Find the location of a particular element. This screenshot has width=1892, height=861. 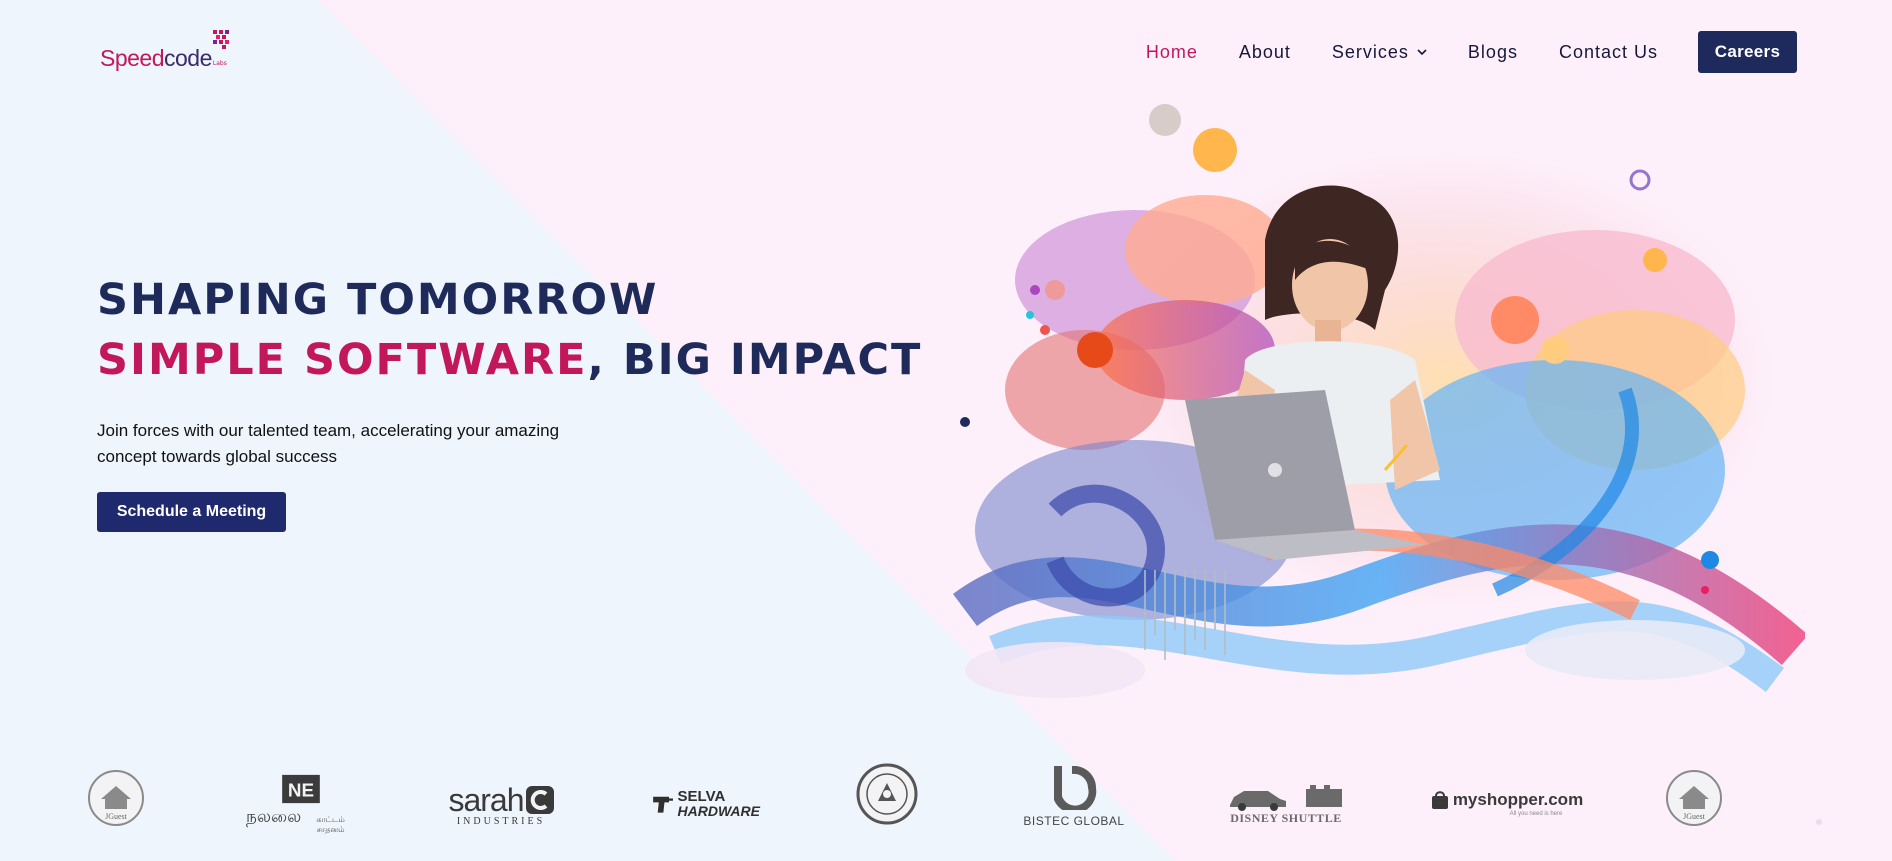

client-logo-jguest: JGuest is located at coordinates (116, 798).